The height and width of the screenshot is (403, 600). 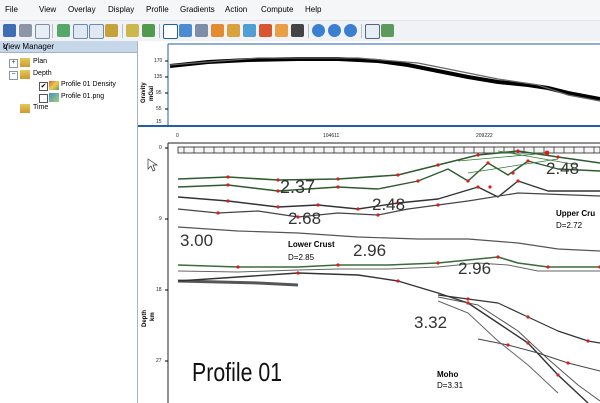 I want to click on pan-icon, so click(x=350, y=30).